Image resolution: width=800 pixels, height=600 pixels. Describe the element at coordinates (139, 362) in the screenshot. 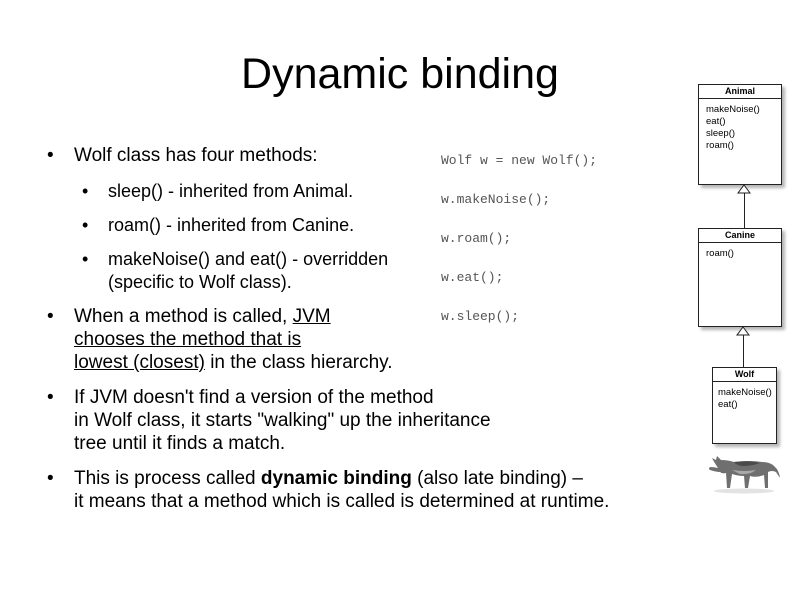

I see `underlined-text: lowest (closest)` at that location.